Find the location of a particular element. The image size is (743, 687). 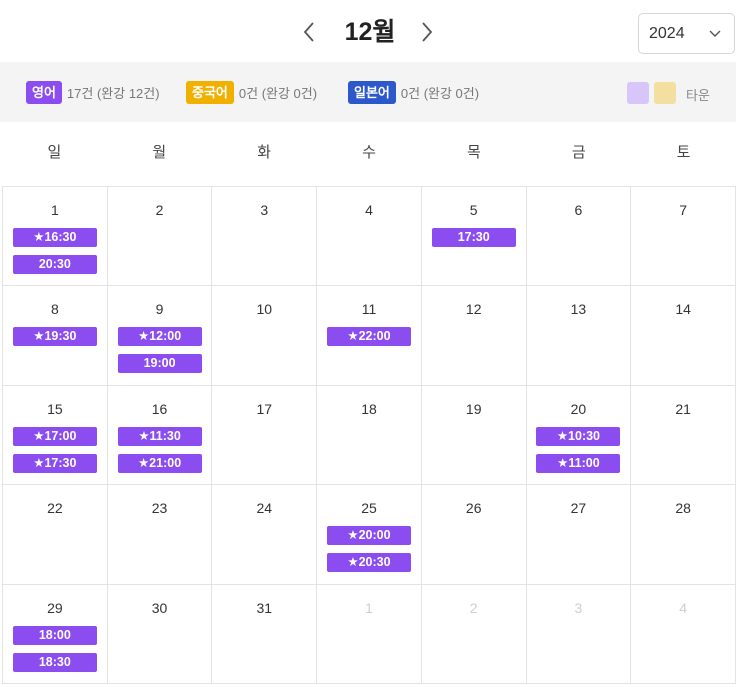

day-cell: 28 is located at coordinates (683, 535).